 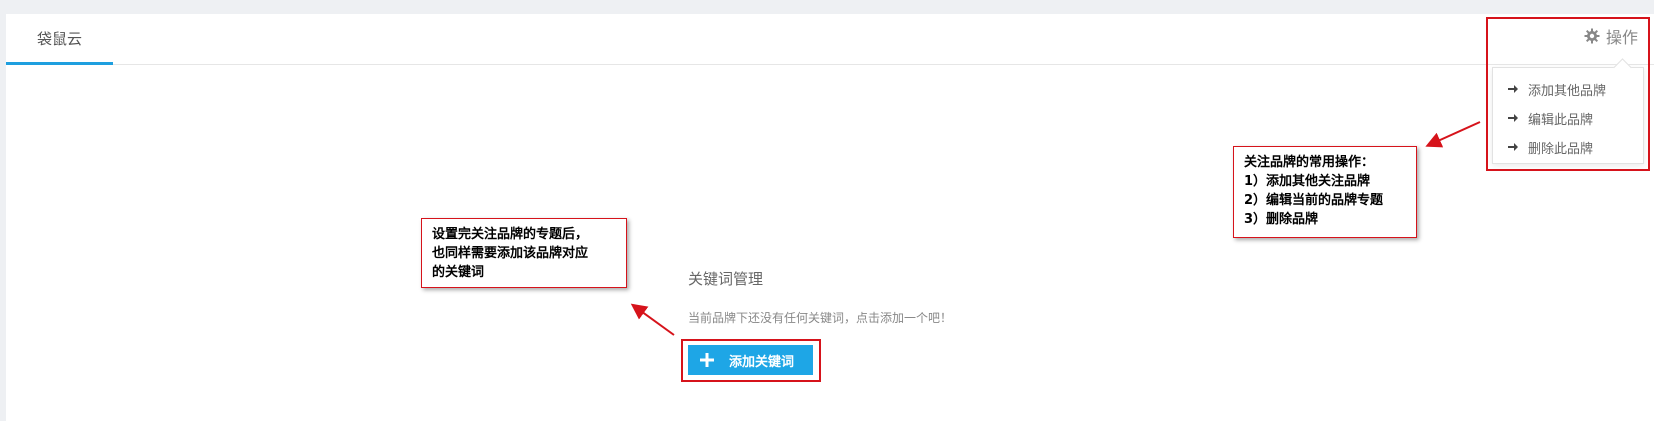 What do you see at coordinates (707, 360) in the screenshot?
I see `plus-icon` at bounding box center [707, 360].